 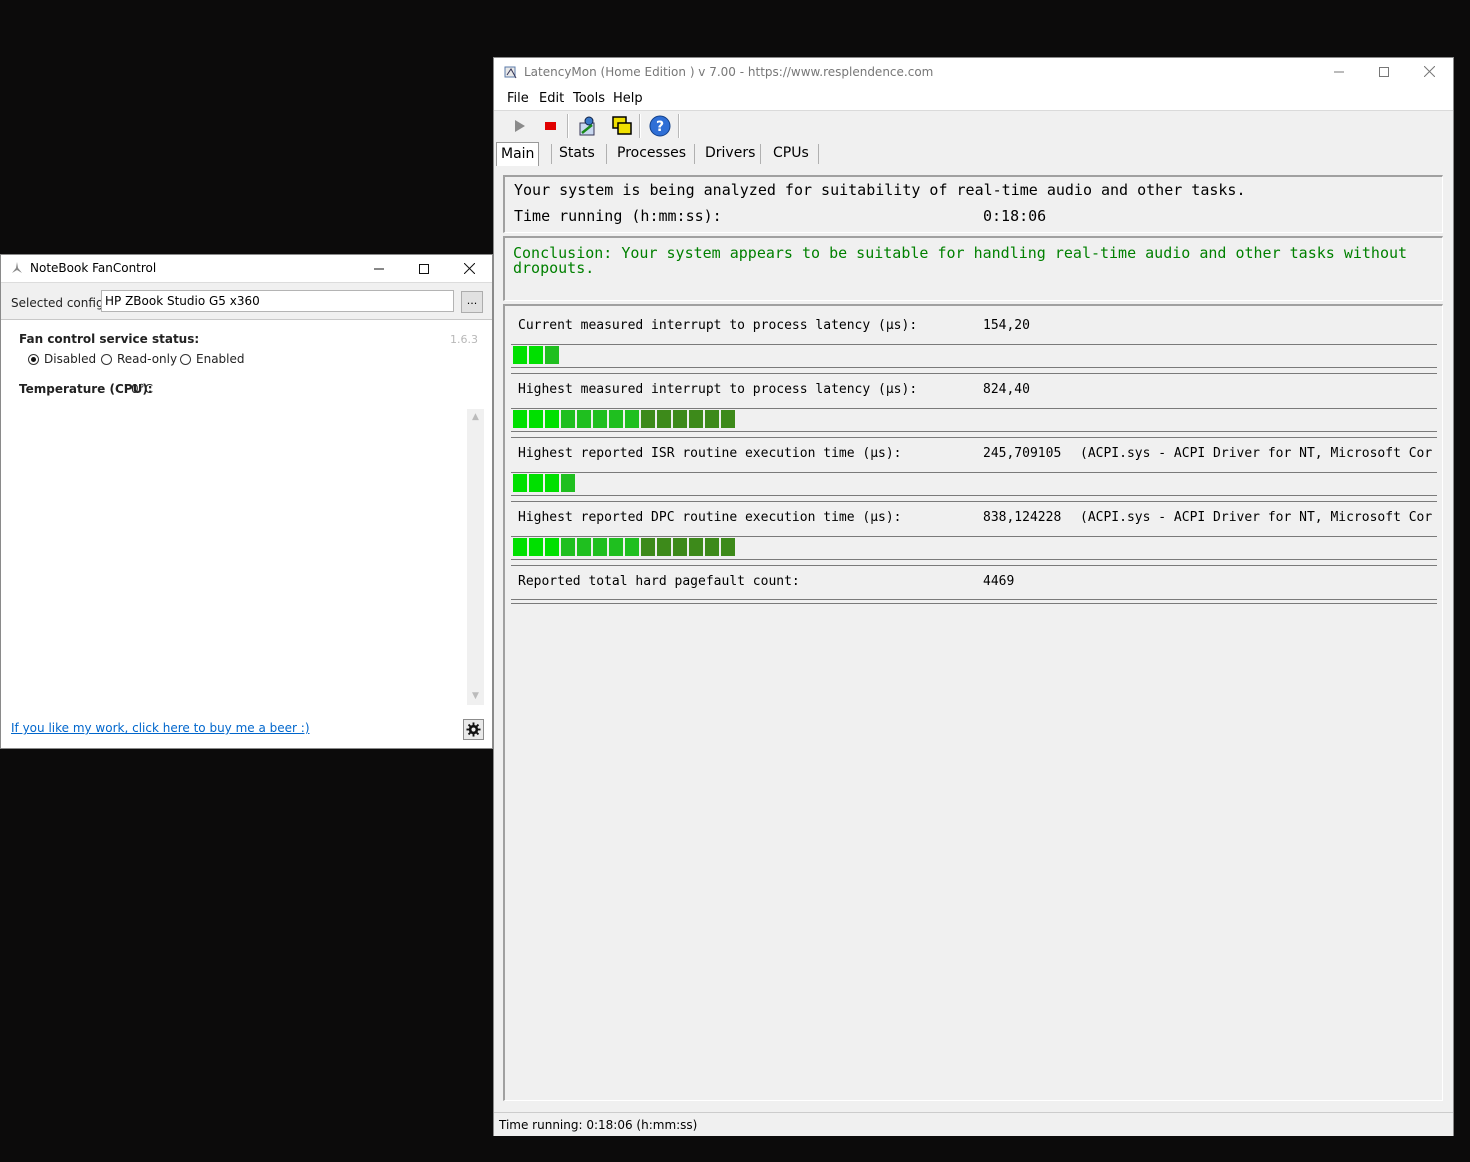 I want to click on nbfc-title: NoteBook FanControl, so click(x=93, y=268).